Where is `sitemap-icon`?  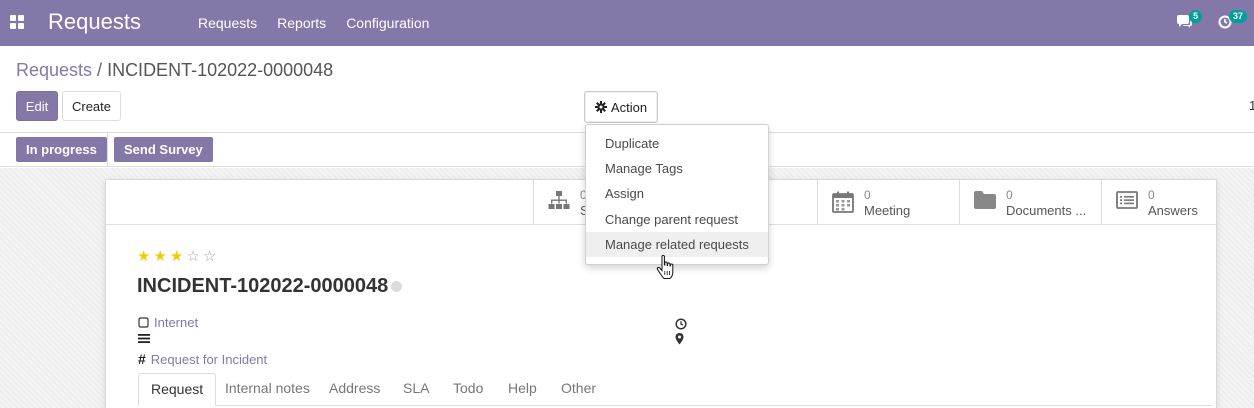
sitemap-icon is located at coordinates (559, 200).